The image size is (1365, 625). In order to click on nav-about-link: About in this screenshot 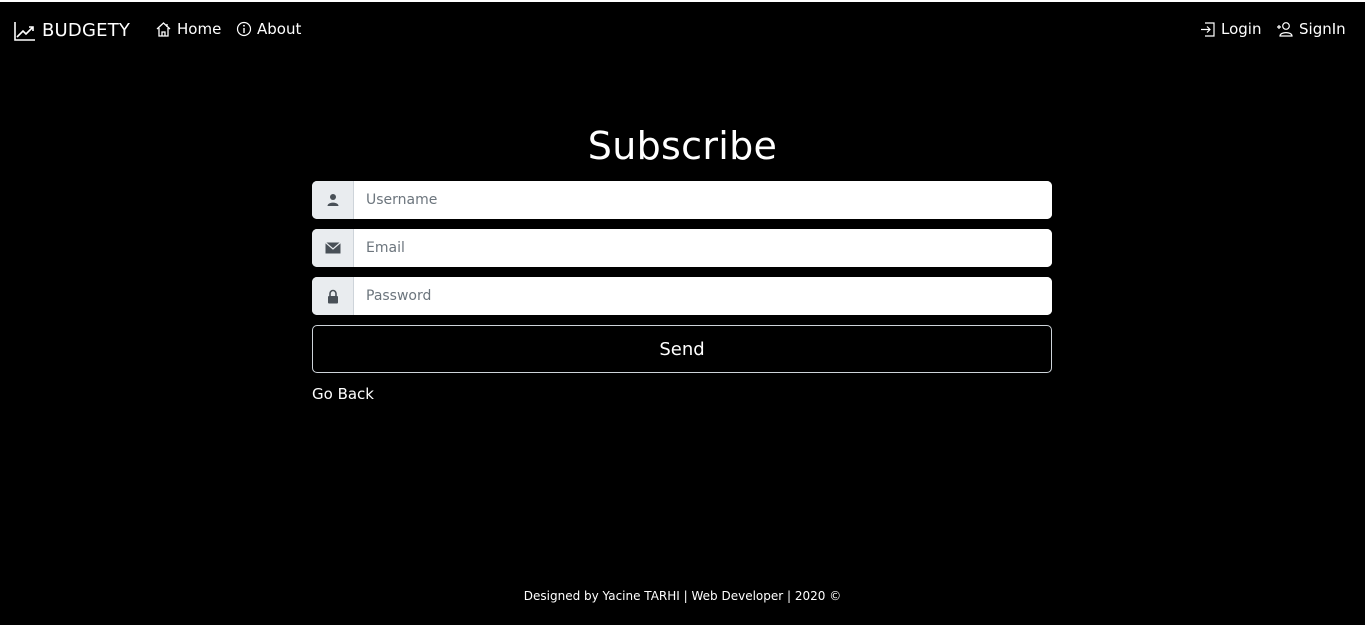, I will do `click(268, 29)`.